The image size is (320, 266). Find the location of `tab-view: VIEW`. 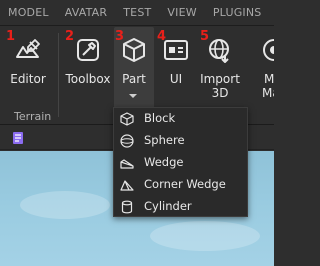

tab-view: VIEW is located at coordinates (181, 13).